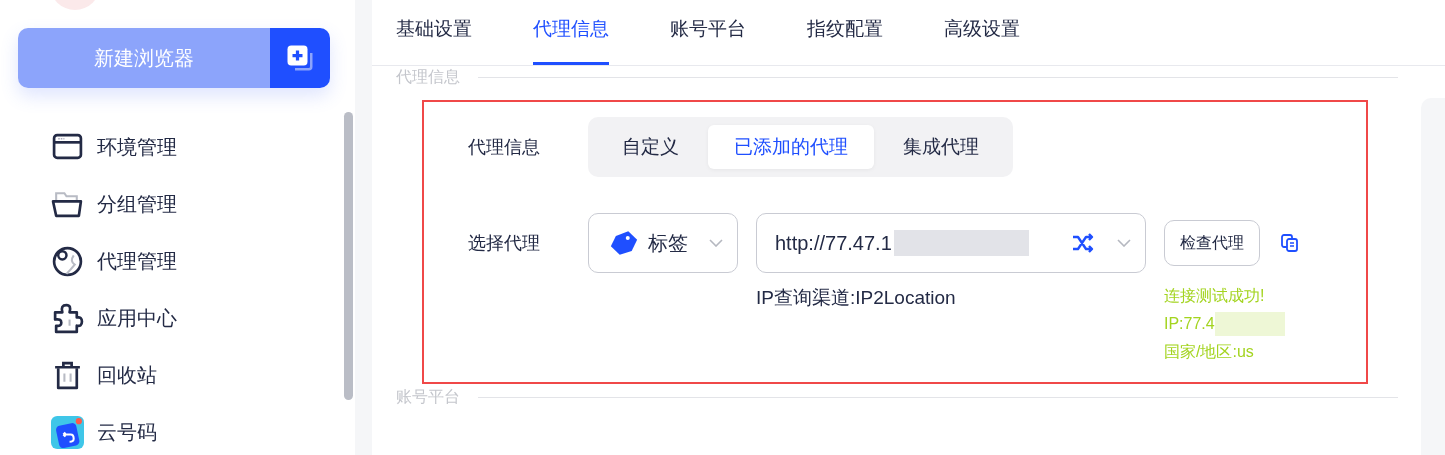 The height and width of the screenshot is (455, 1445). I want to click on add-icon, so click(300, 58).